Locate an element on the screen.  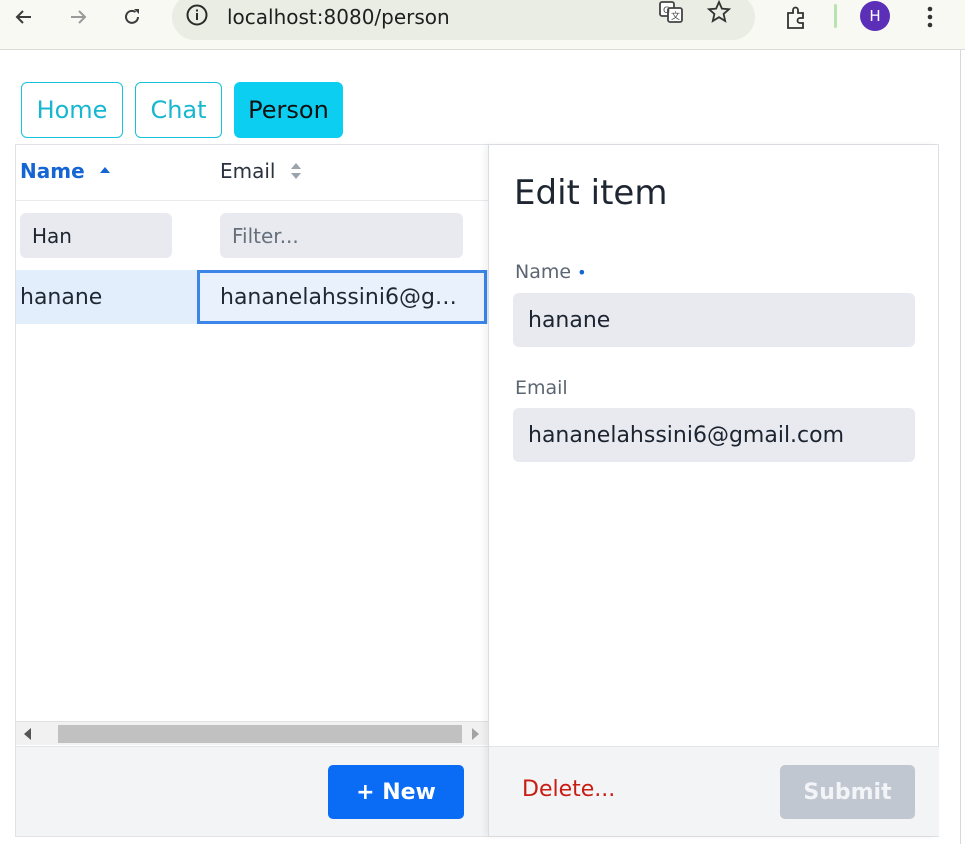
name-field-label: Name • is located at coordinates (551, 272).